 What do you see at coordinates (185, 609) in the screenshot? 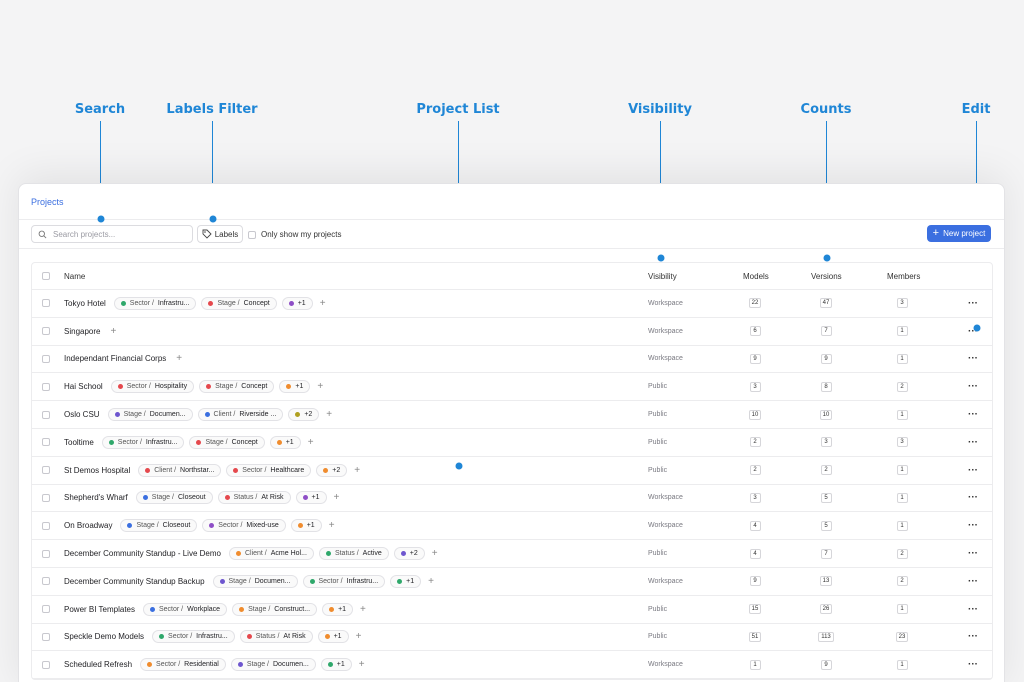
I see `label-chip: Sector / Workplace` at bounding box center [185, 609].